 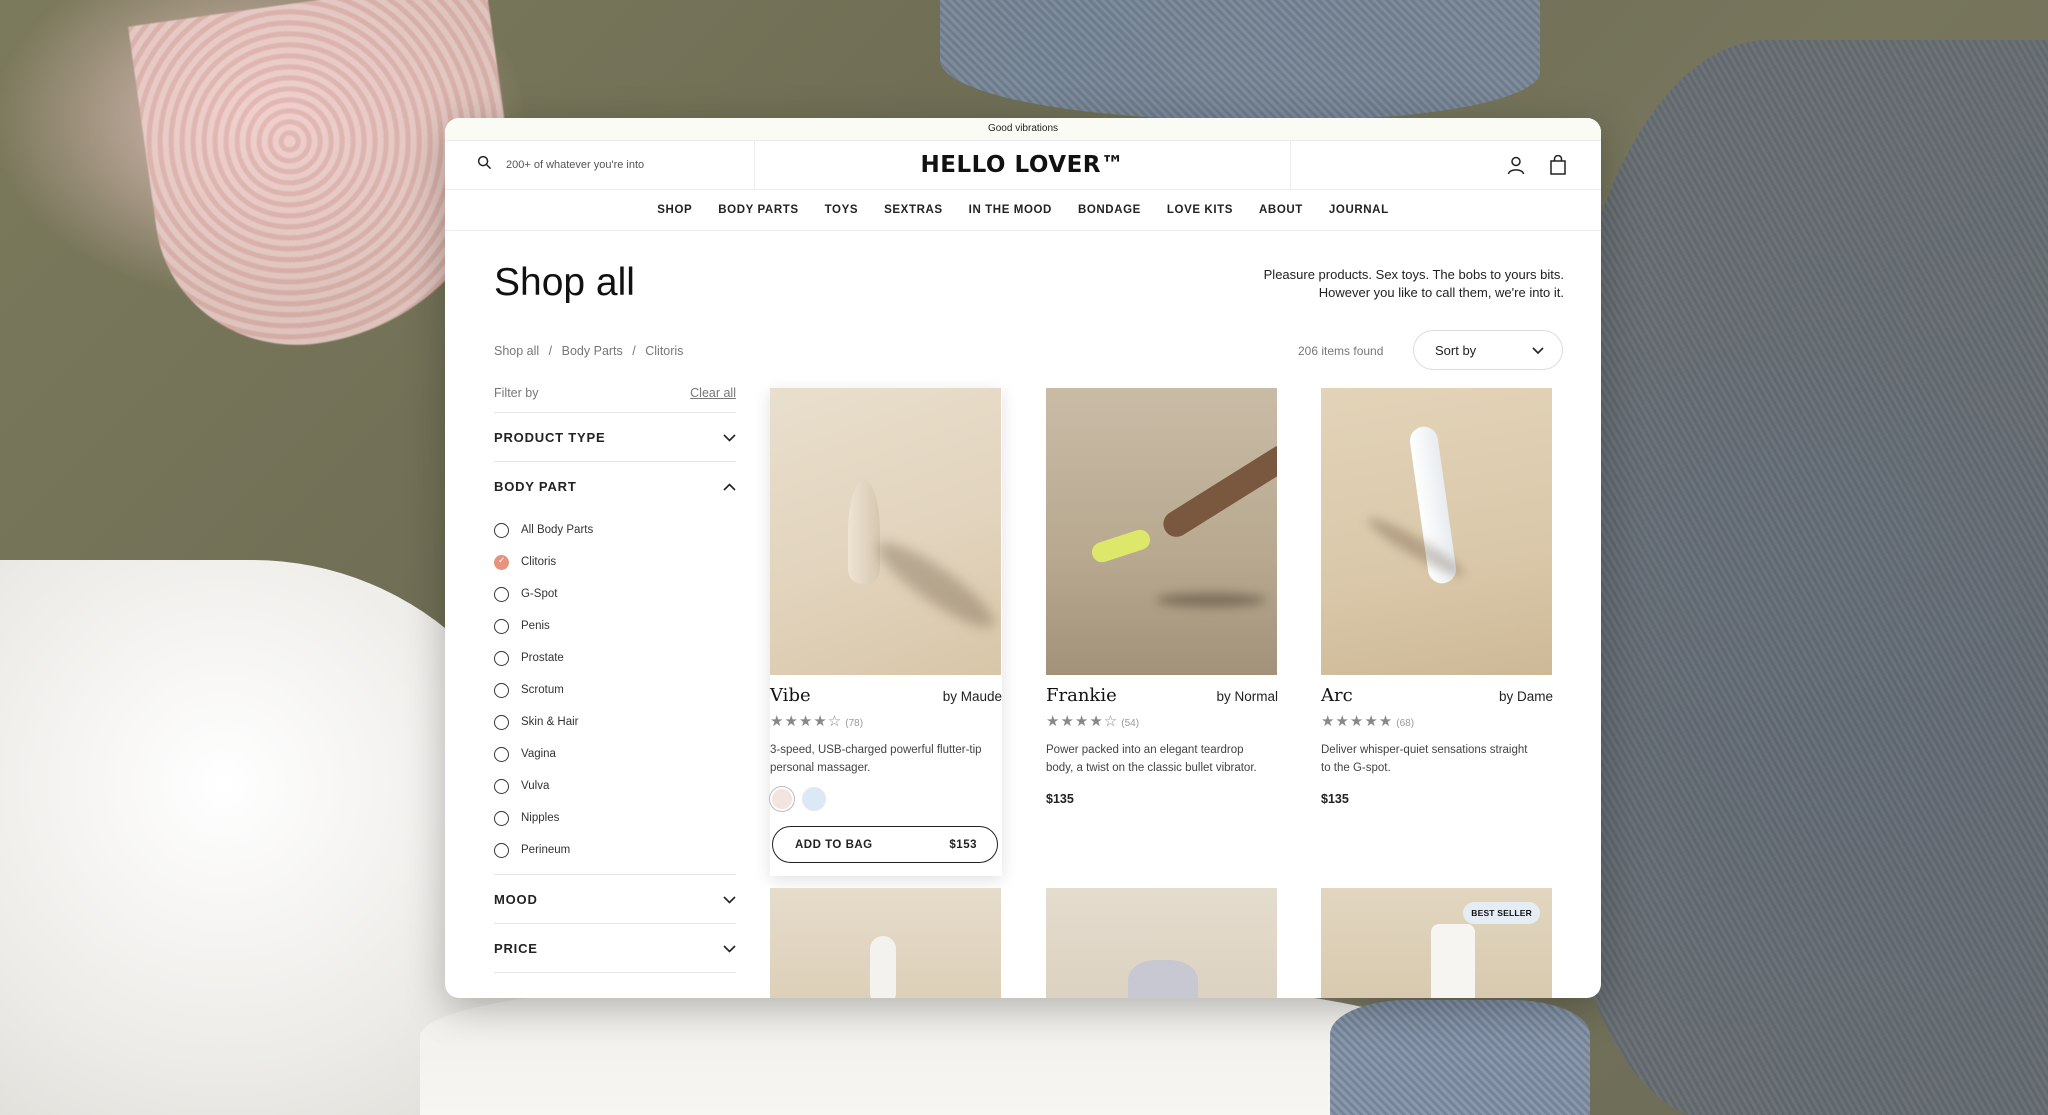 What do you see at coordinates (1335, 799) in the screenshot?
I see `product-price: $135` at bounding box center [1335, 799].